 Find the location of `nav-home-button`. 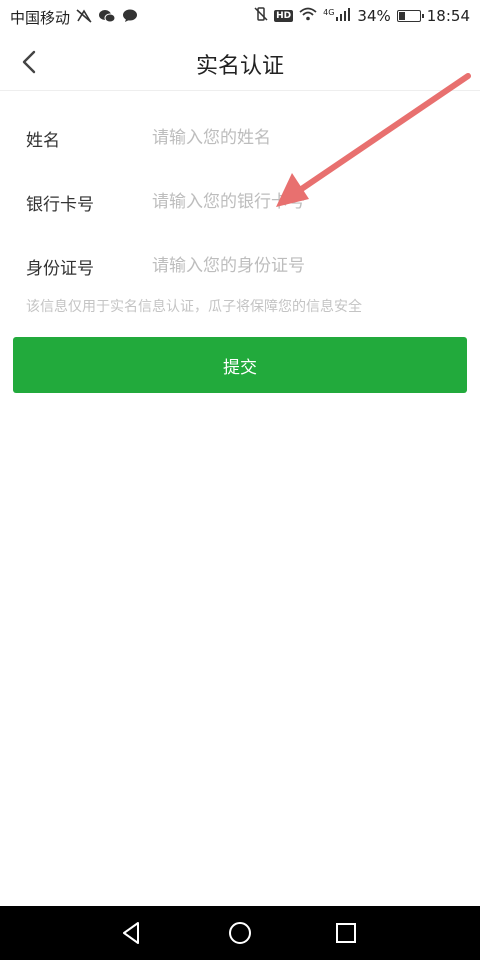

nav-home-button is located at coordinates (240, 933).